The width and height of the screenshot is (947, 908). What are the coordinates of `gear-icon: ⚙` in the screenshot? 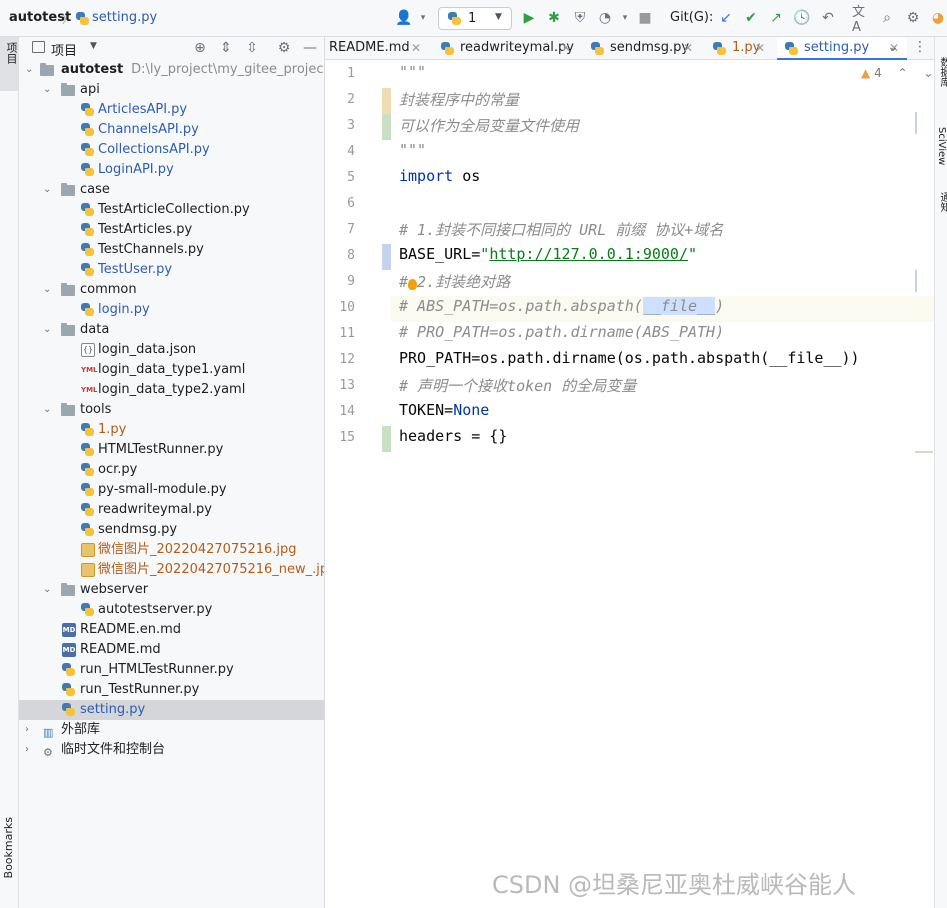 It's located at (284, 48).